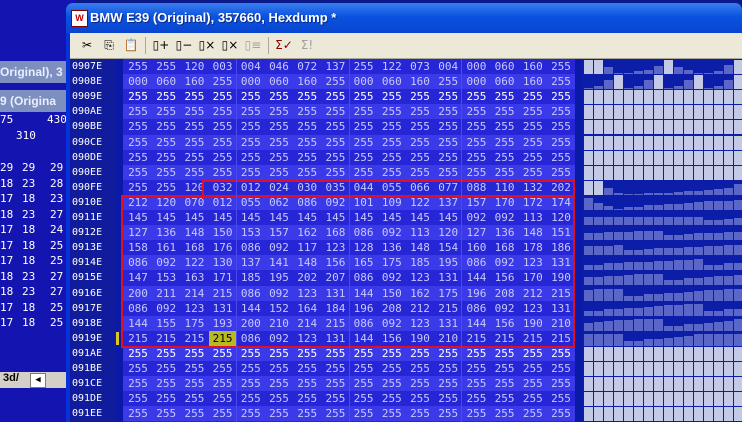  What do you see at coordinates (404, 18) in the screenshot?
I see `title-bar: W BMW E39 (Original), 357660, Hexdump *` at bounding box center [404, 18].